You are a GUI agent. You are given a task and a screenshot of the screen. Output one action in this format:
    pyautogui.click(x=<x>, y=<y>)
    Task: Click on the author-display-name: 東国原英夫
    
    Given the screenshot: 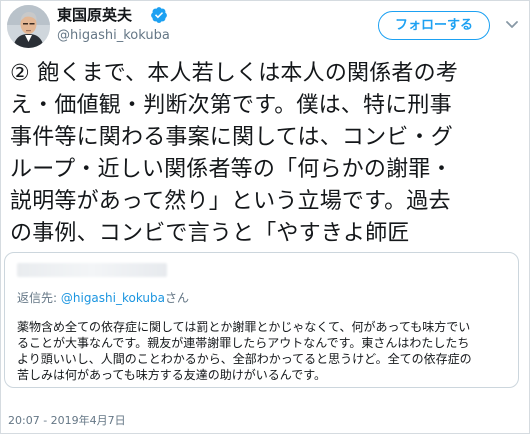 What is the action you would take?
    pyautogui.click(x=94, y=15)
    